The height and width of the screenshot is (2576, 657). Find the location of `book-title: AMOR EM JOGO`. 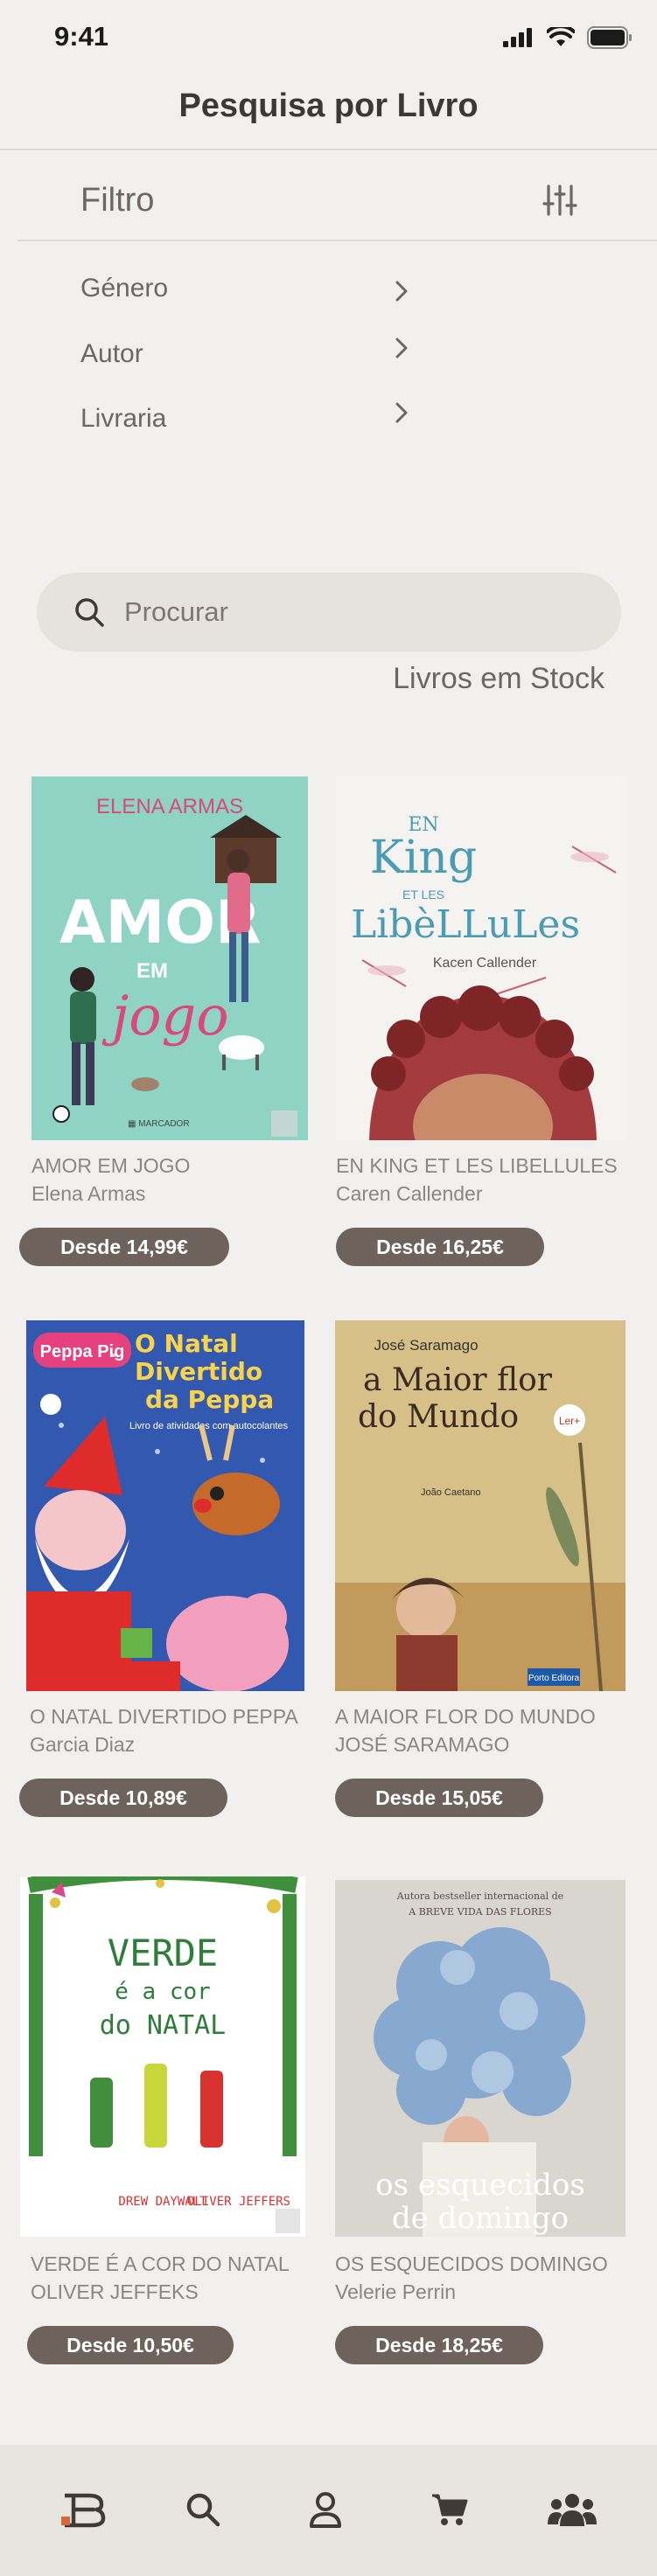

book-title: AMOR EM JOGO is located at coordinates (111, 1165).